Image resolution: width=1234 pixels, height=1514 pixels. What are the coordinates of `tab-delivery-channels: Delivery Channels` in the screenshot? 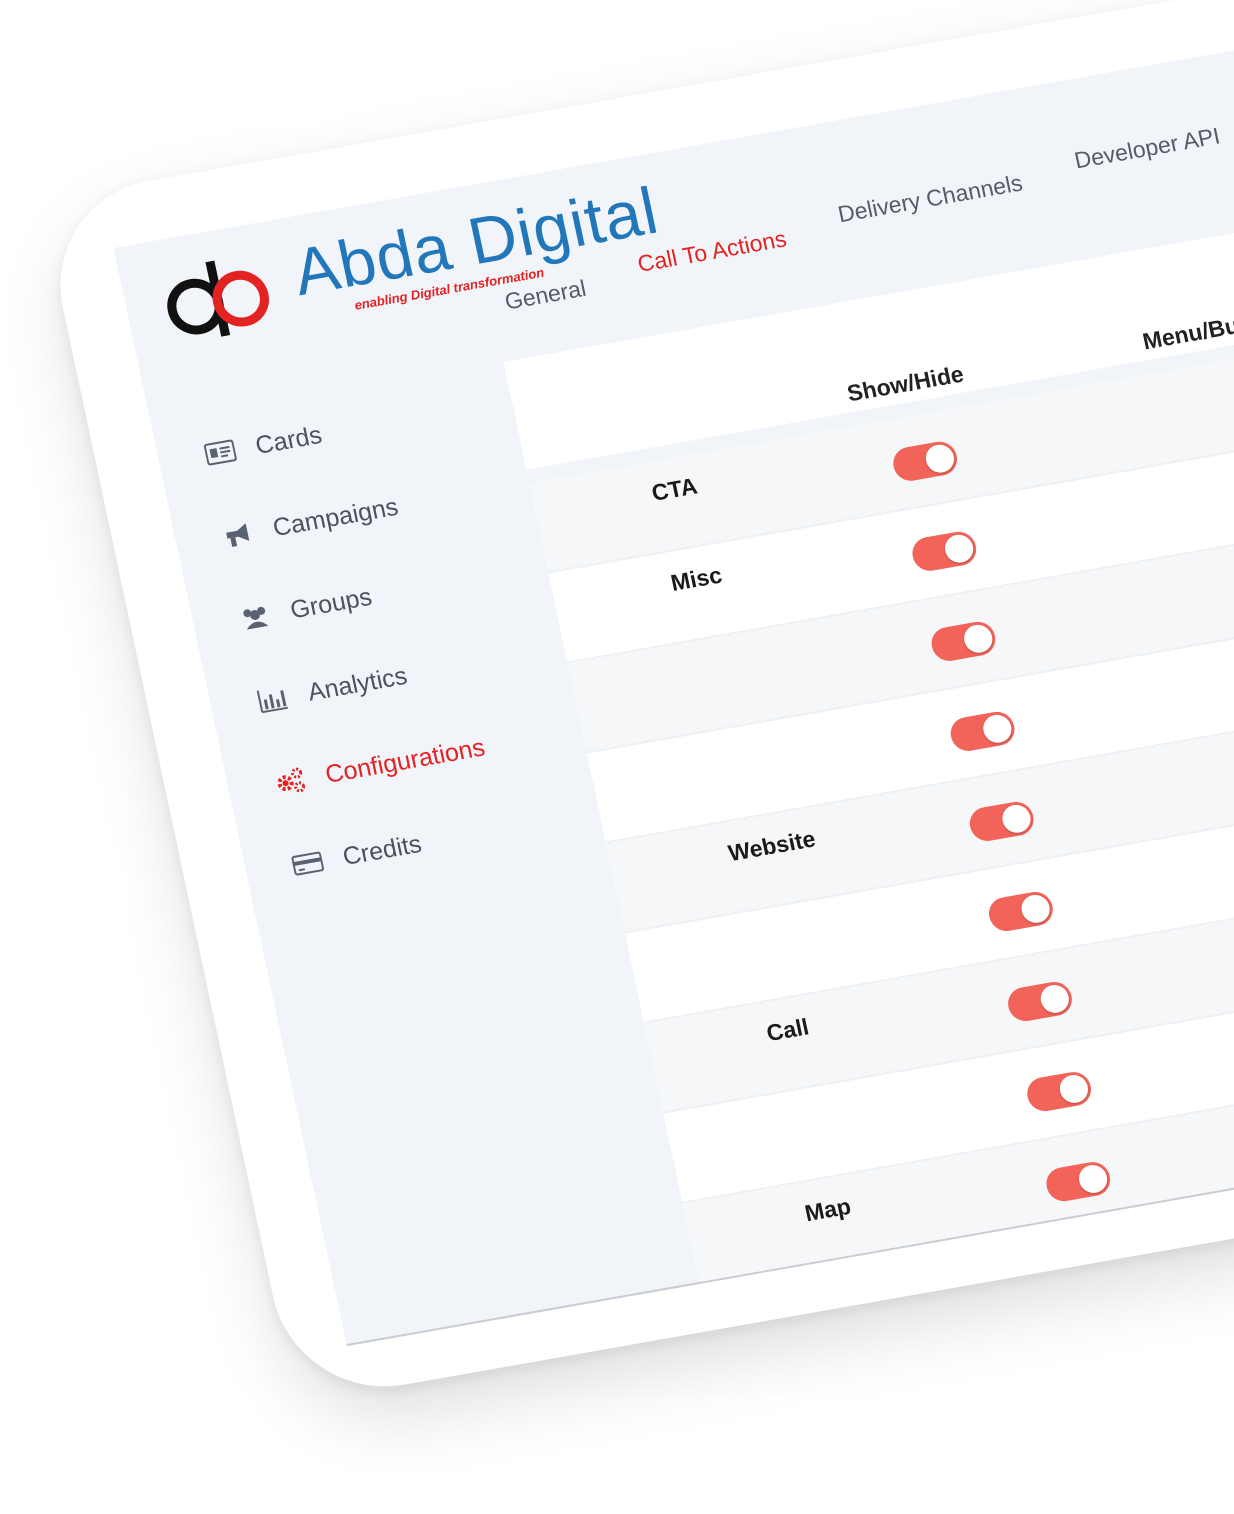 It's located at (930, 198).